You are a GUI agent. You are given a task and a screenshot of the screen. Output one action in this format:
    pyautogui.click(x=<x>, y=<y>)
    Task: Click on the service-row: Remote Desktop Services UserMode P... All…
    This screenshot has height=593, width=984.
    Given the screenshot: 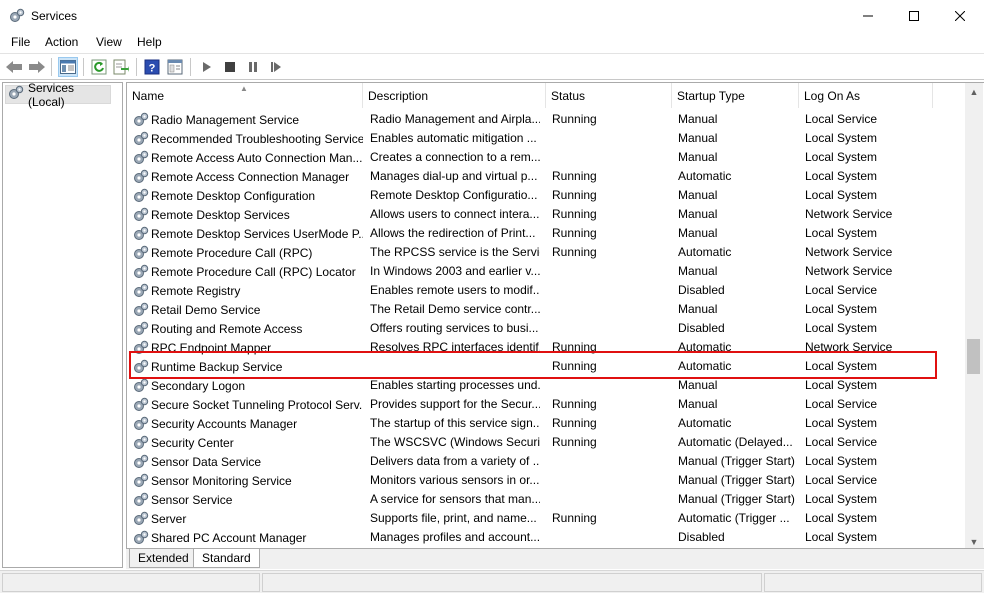 What is the action you would take?
    pyautogui.click(x=546, y=233)
    